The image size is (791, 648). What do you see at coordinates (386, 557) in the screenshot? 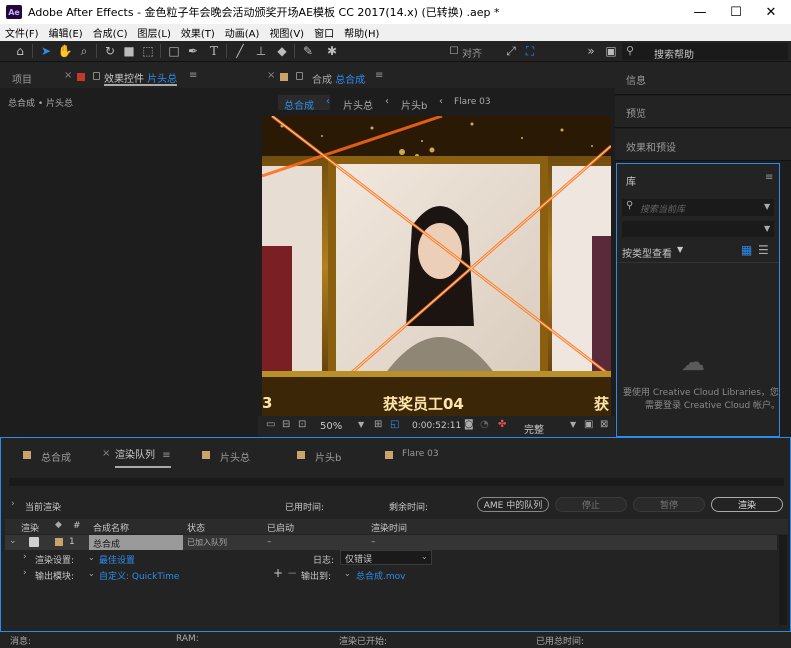
I see `log-select: 仅错误 ⌄` at bounding box center [386, 557].